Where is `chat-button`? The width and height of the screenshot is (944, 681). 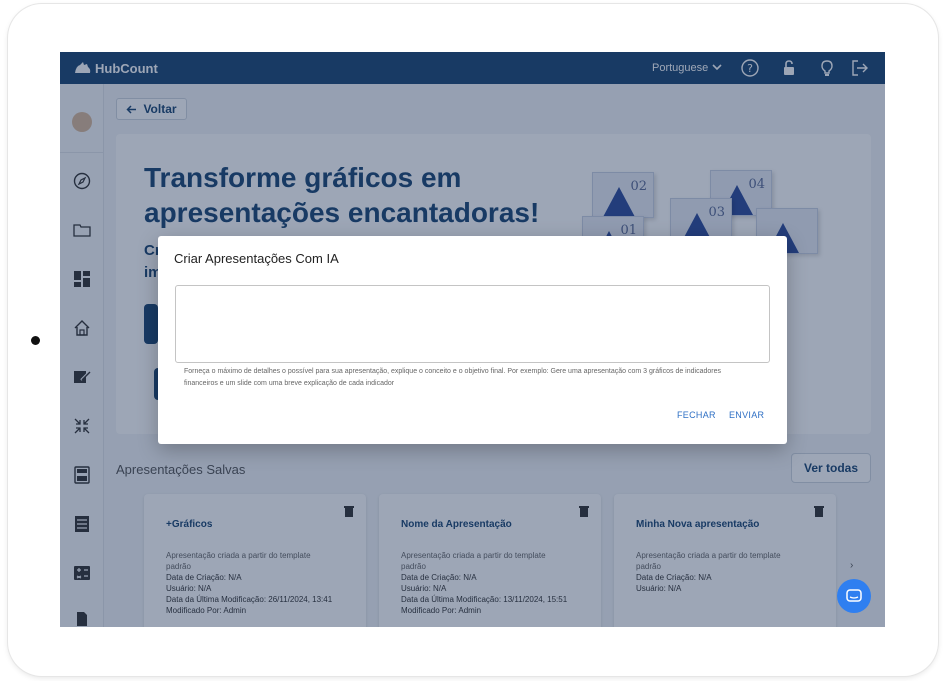
chat-button is located at coordinates (854, 596).